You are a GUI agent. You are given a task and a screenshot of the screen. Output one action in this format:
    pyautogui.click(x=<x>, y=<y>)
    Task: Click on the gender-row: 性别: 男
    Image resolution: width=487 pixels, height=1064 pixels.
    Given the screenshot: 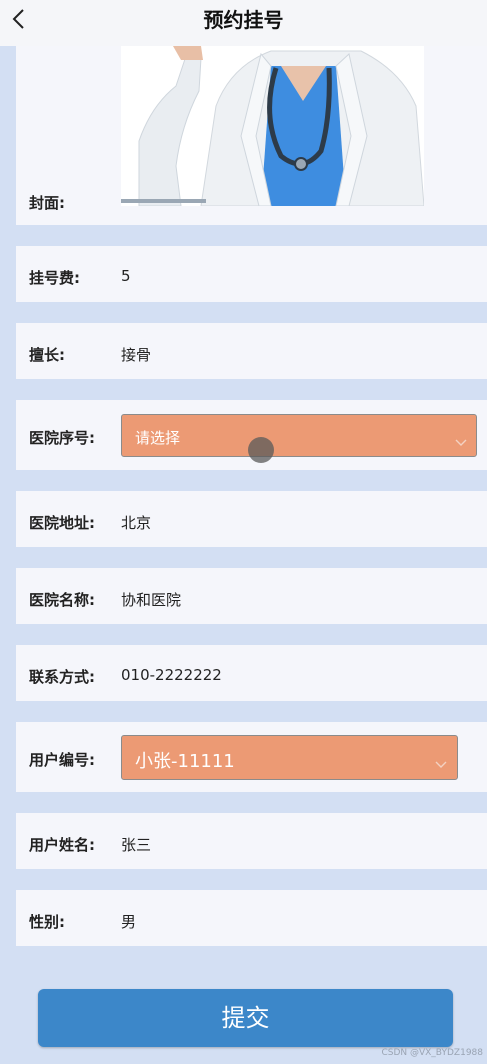 What is the action you would take?
    pyautogui.click(x=251, y=918)
    